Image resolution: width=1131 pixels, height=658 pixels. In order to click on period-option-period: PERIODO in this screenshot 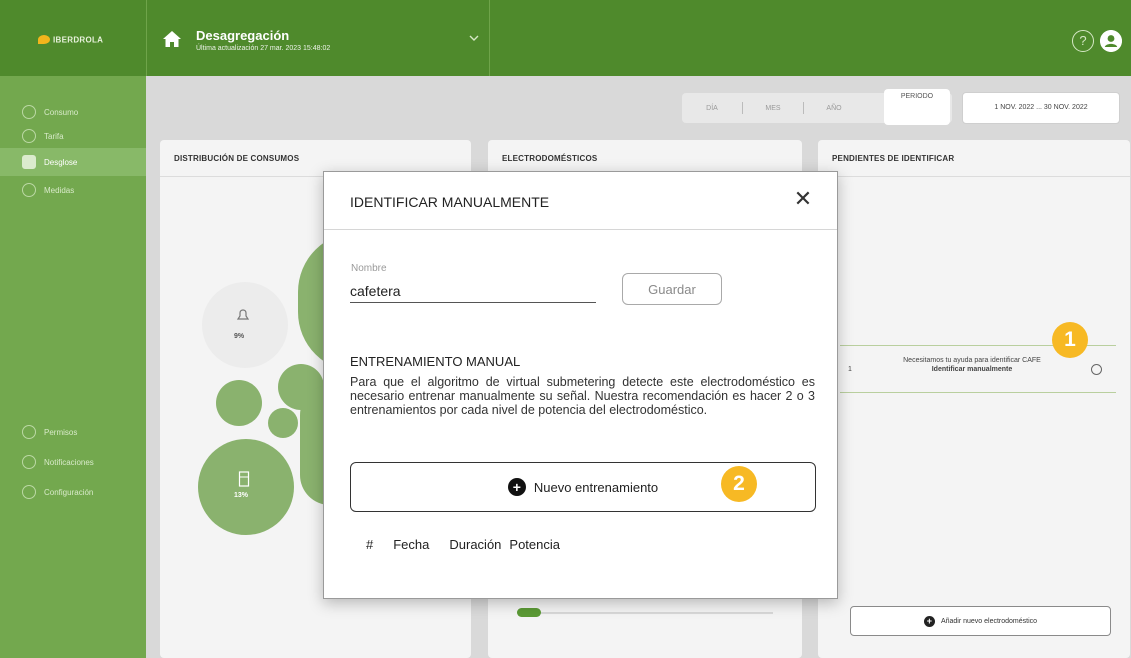, I will do `click(917, 107)`.